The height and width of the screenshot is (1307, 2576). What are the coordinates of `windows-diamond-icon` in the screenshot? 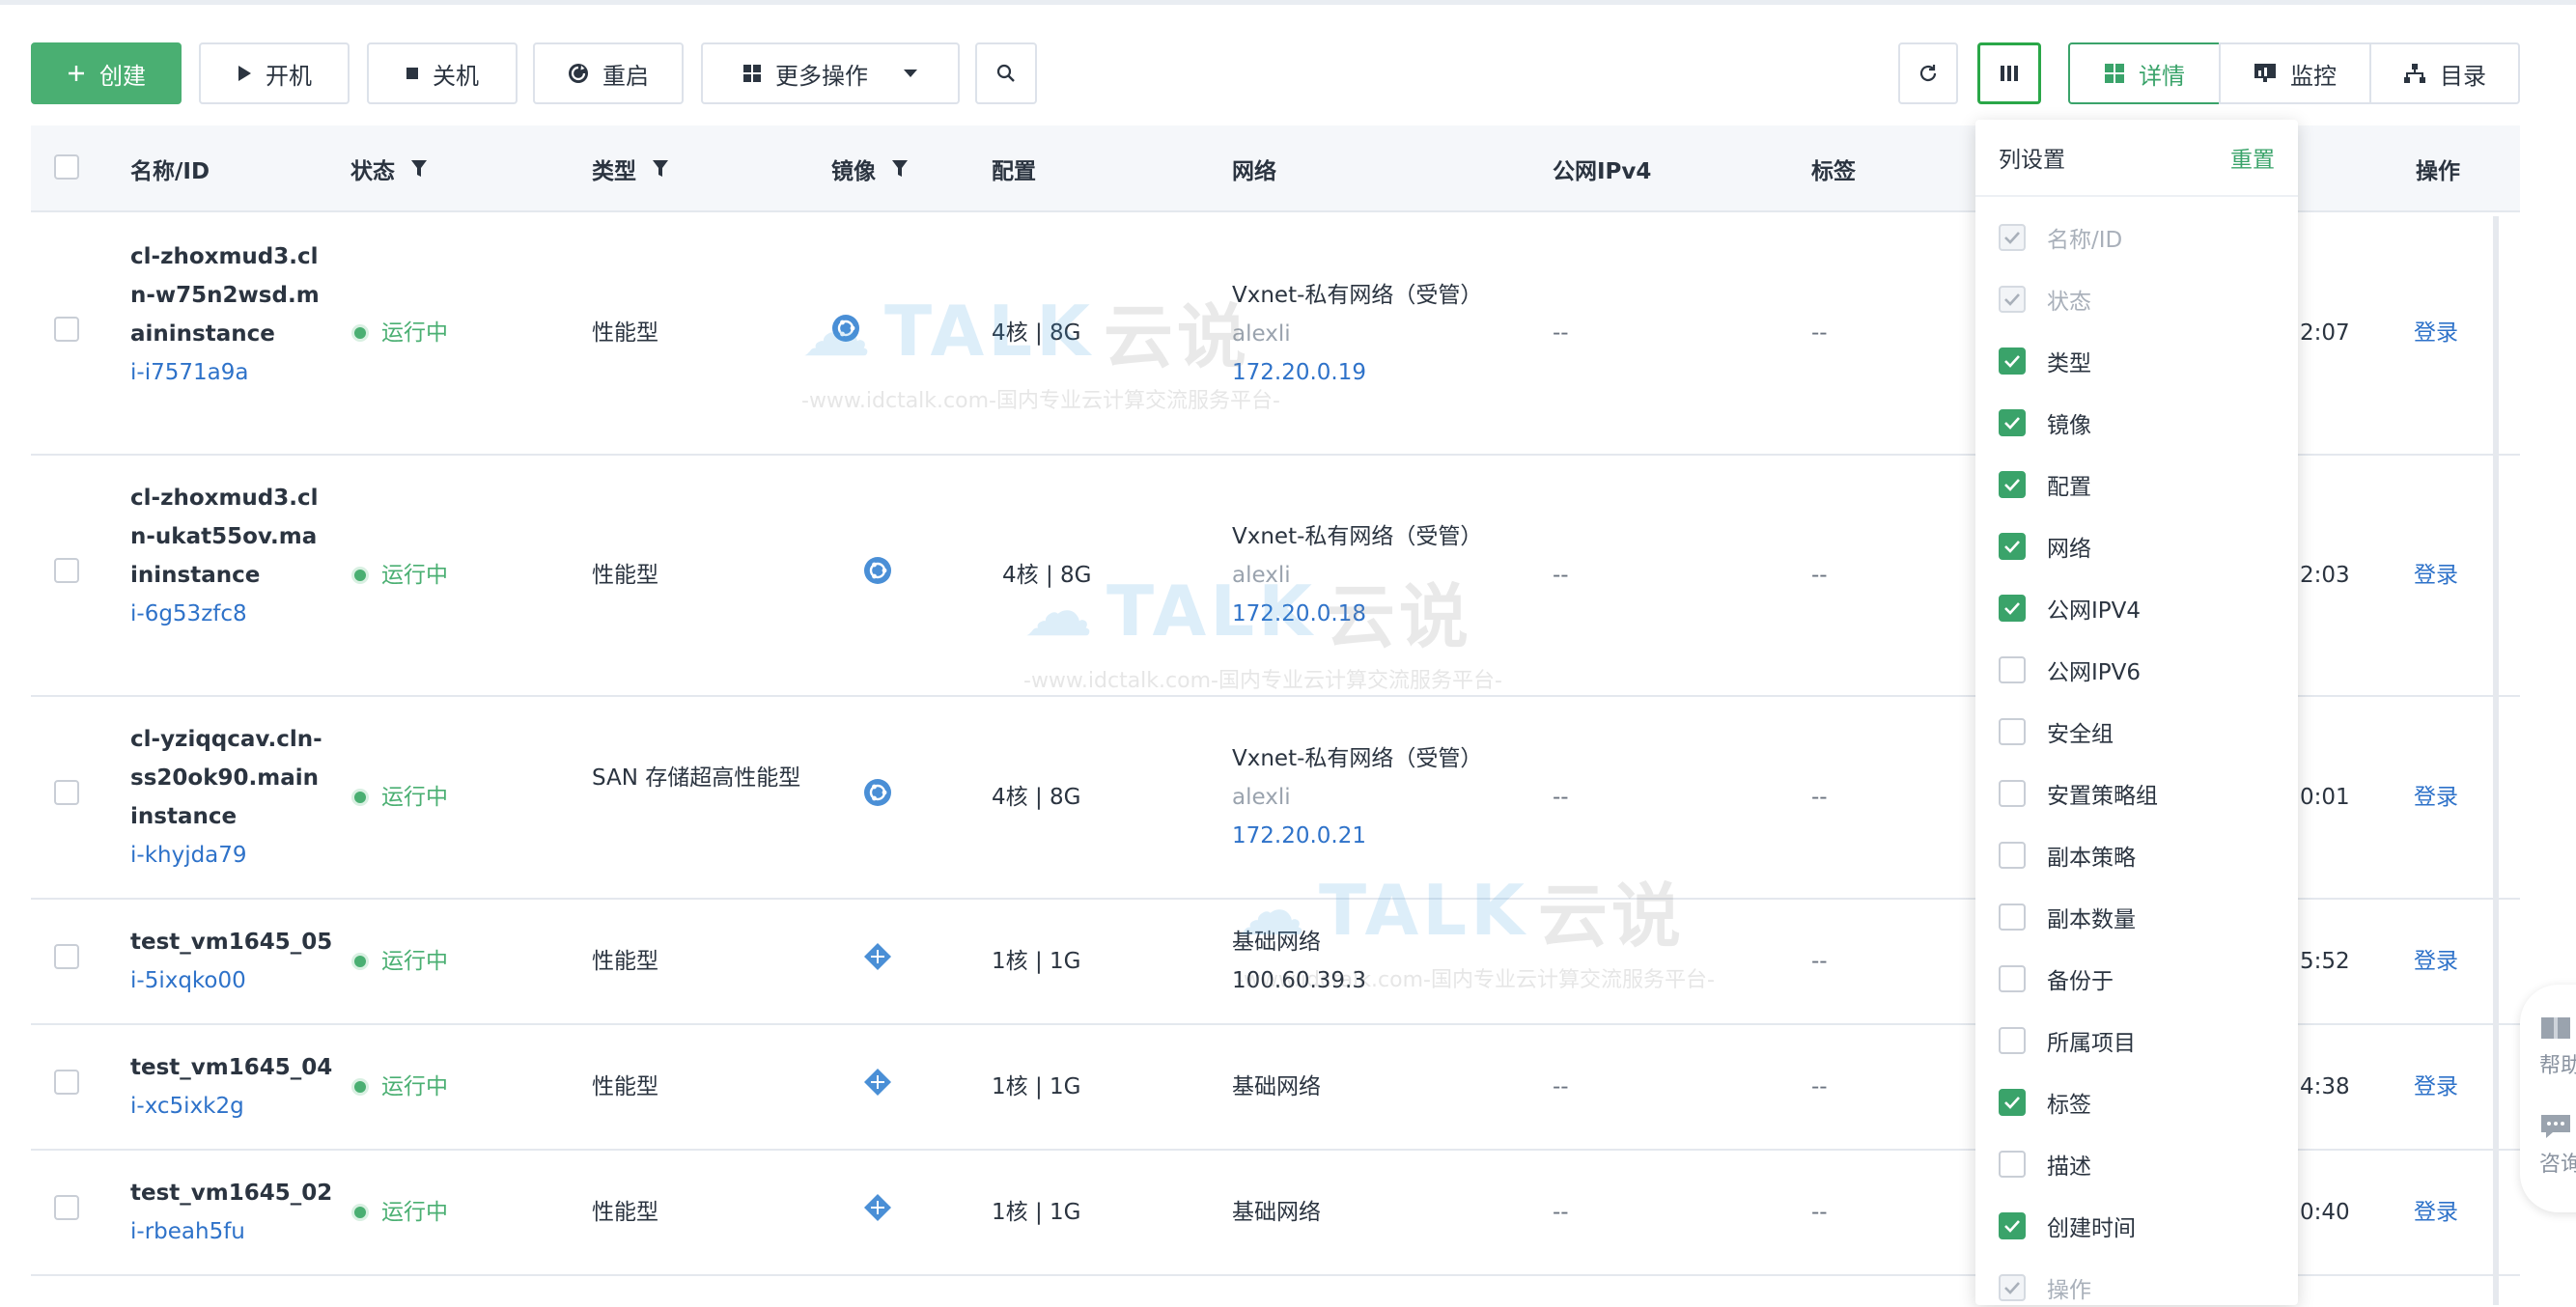 It's located at (878, 1207).